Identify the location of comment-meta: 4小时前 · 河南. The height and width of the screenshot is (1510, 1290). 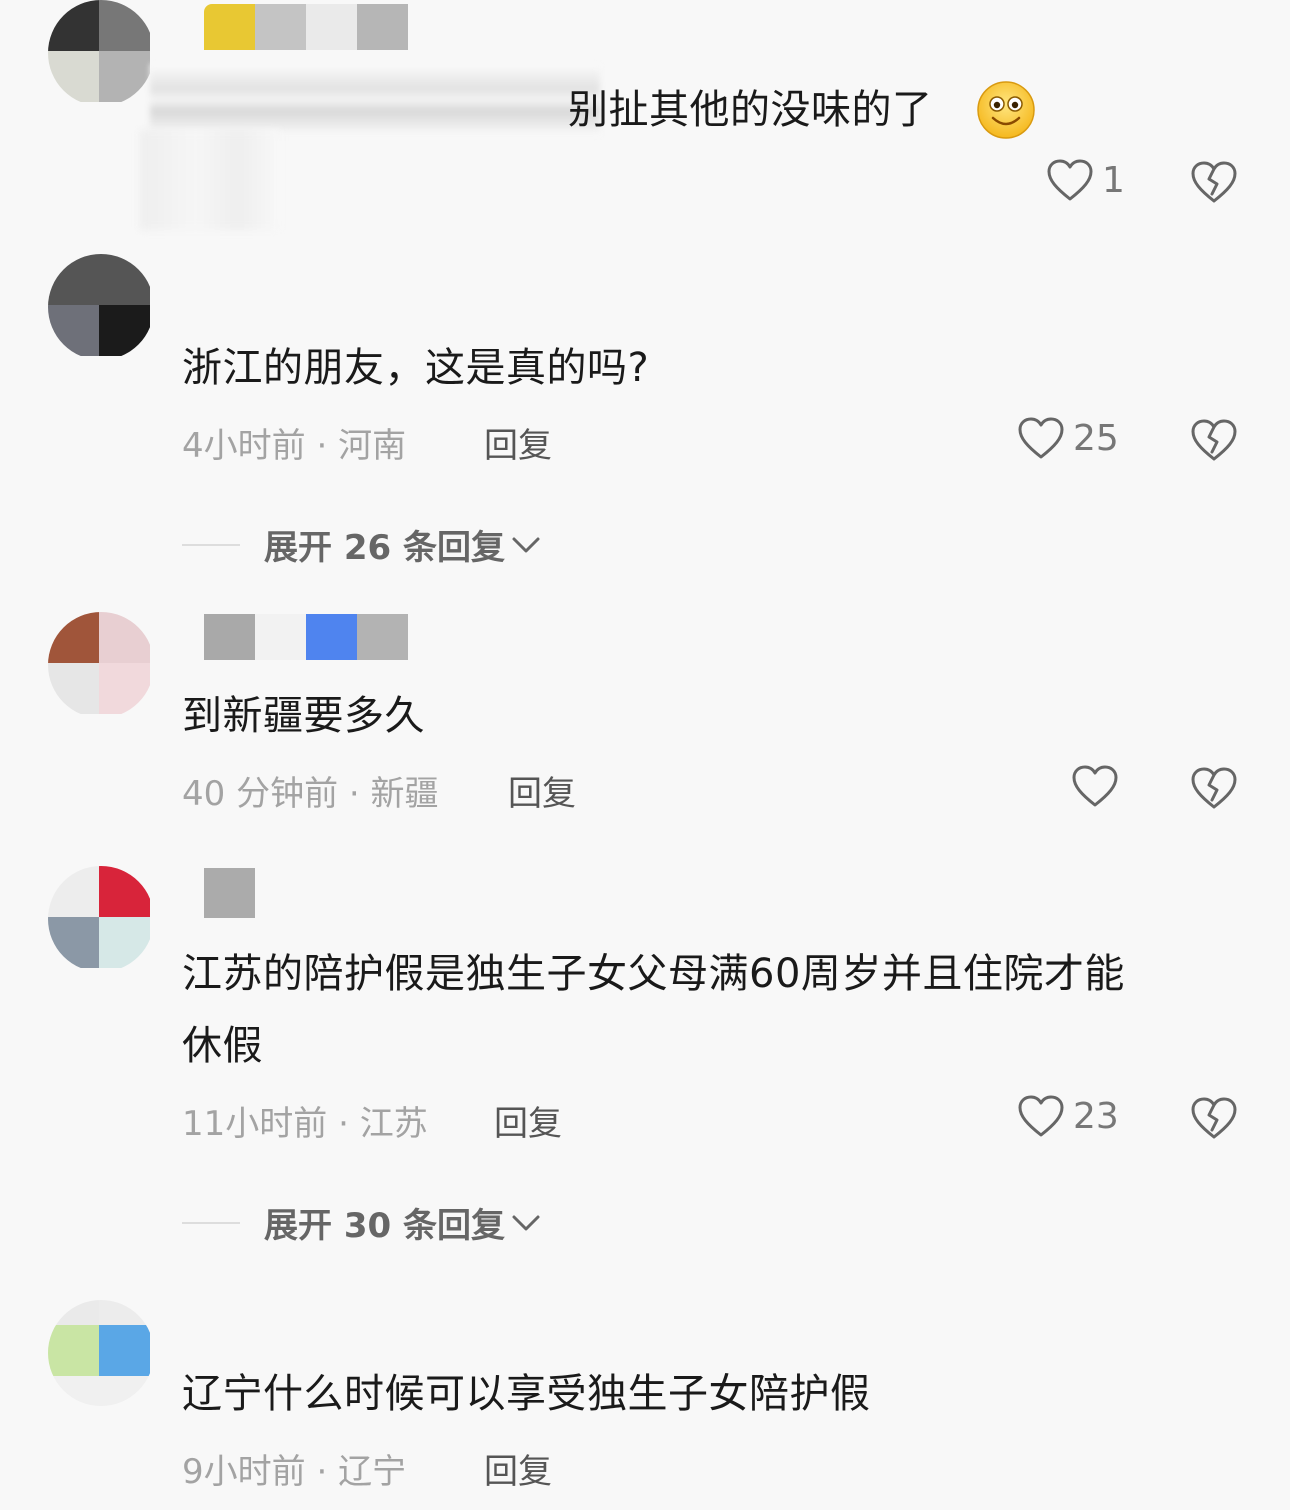
(294, 442).